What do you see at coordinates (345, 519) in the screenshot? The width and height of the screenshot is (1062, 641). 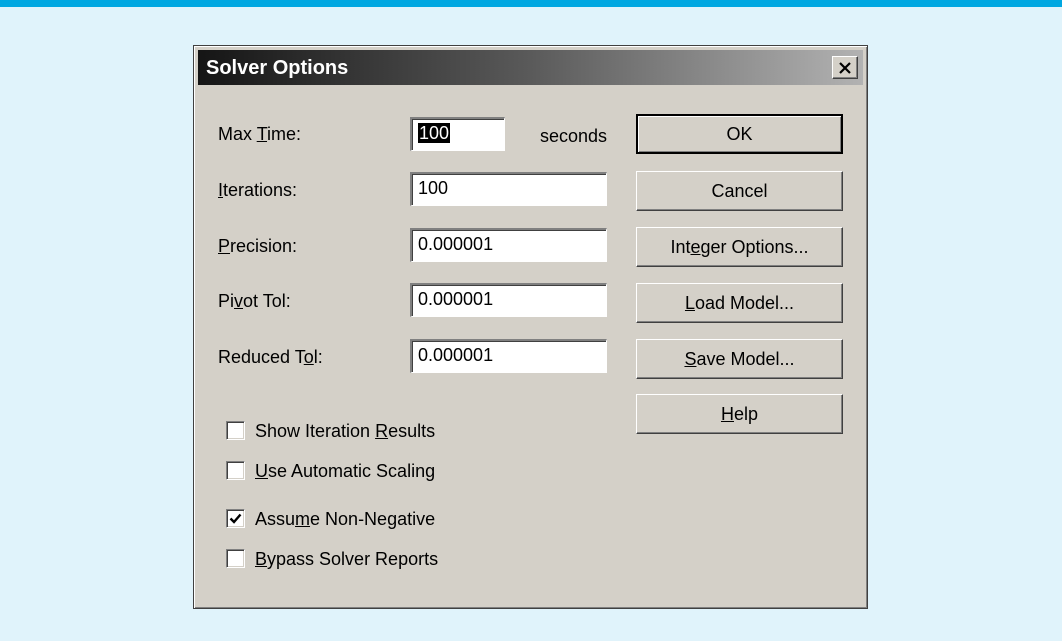 I see `assume-non-negative-label: Assume Non-Negative` at bounding box center [345, 519].